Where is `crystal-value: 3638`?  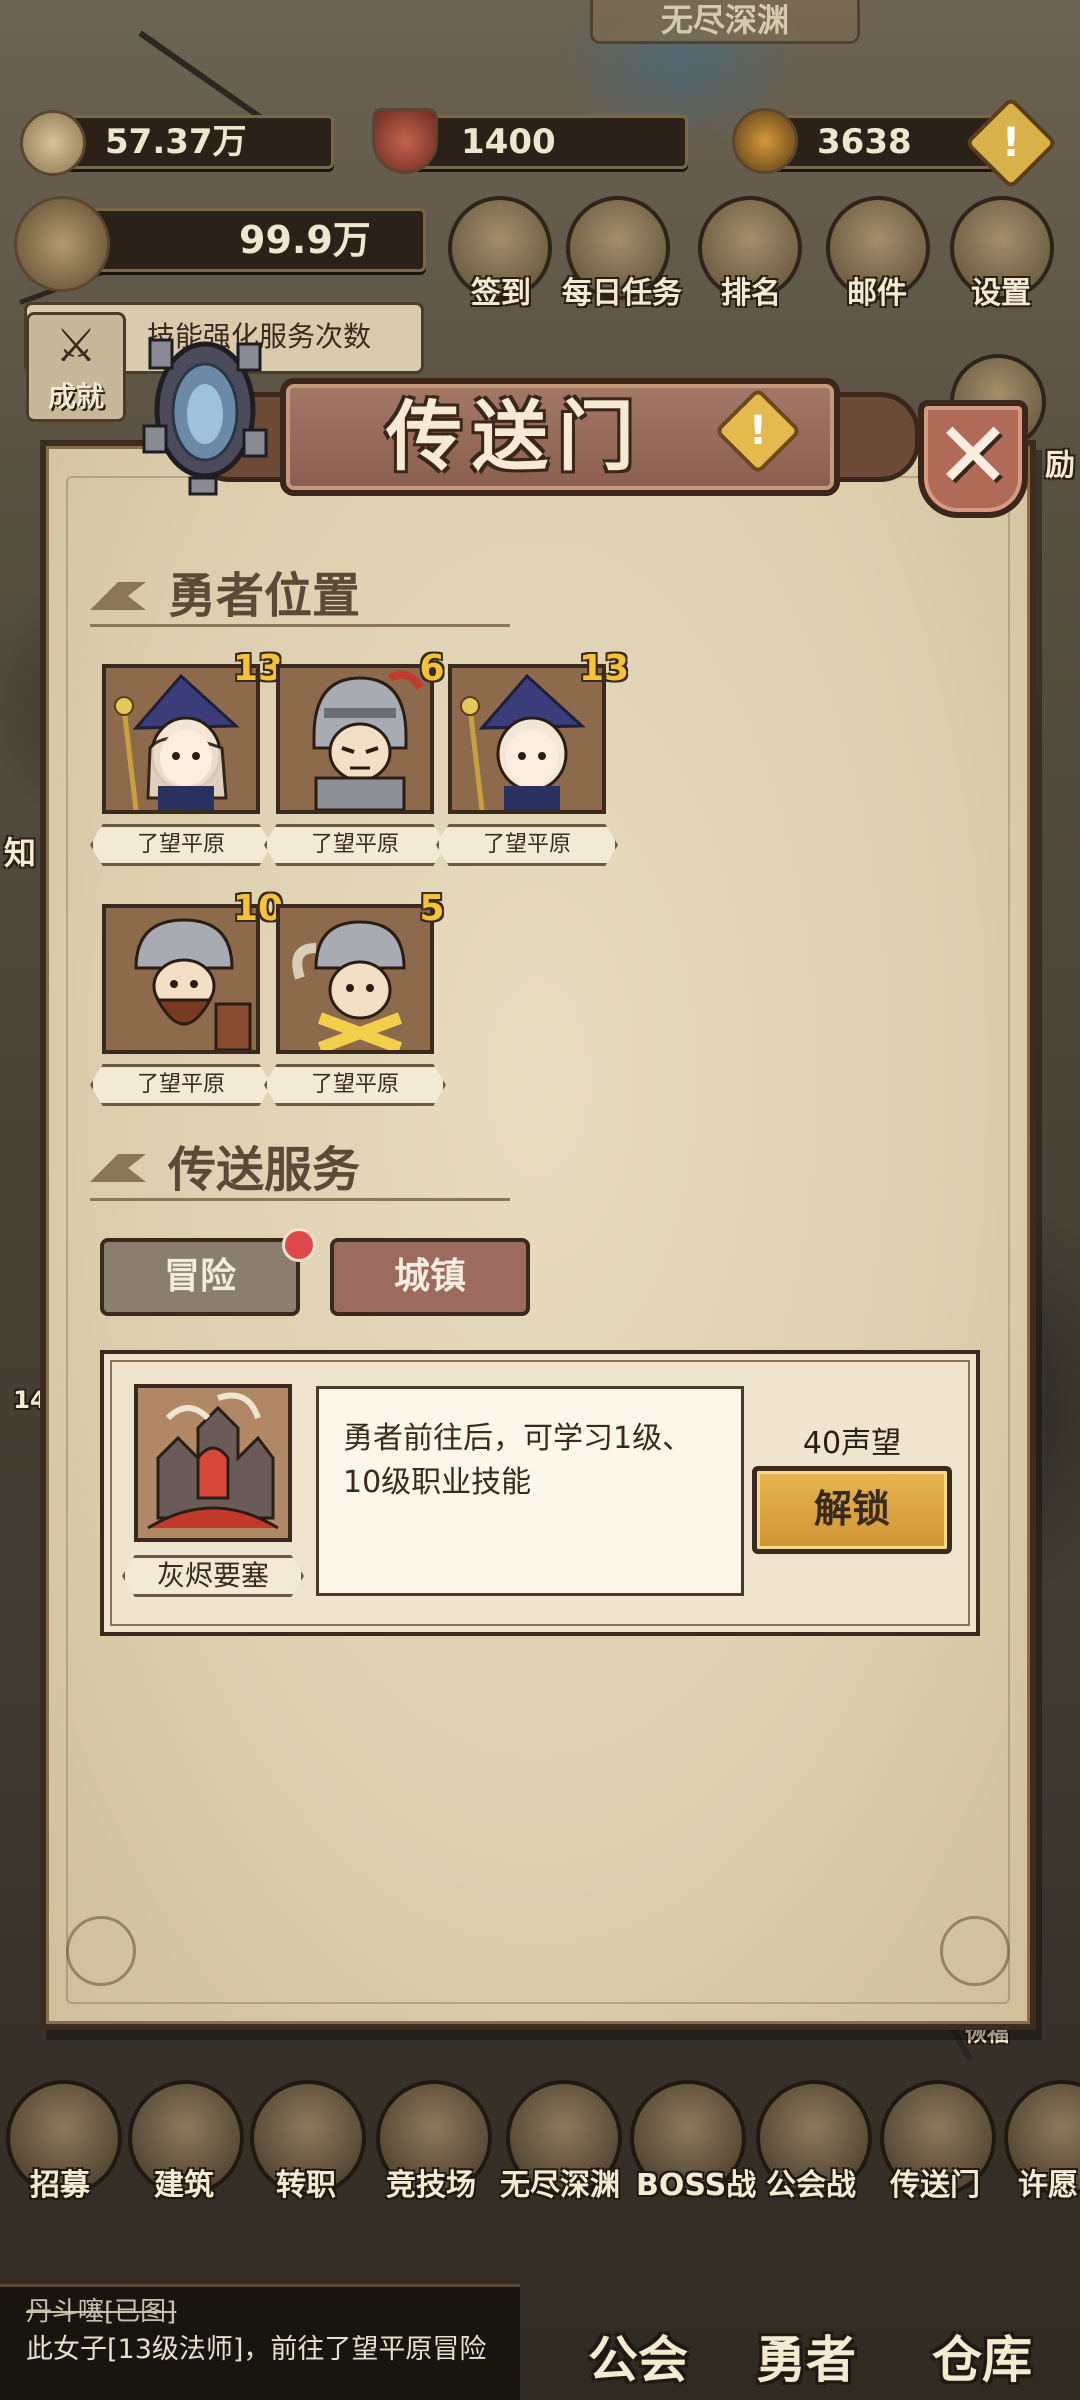
crystal-value: 3638 is located at coordinates (864, 142).